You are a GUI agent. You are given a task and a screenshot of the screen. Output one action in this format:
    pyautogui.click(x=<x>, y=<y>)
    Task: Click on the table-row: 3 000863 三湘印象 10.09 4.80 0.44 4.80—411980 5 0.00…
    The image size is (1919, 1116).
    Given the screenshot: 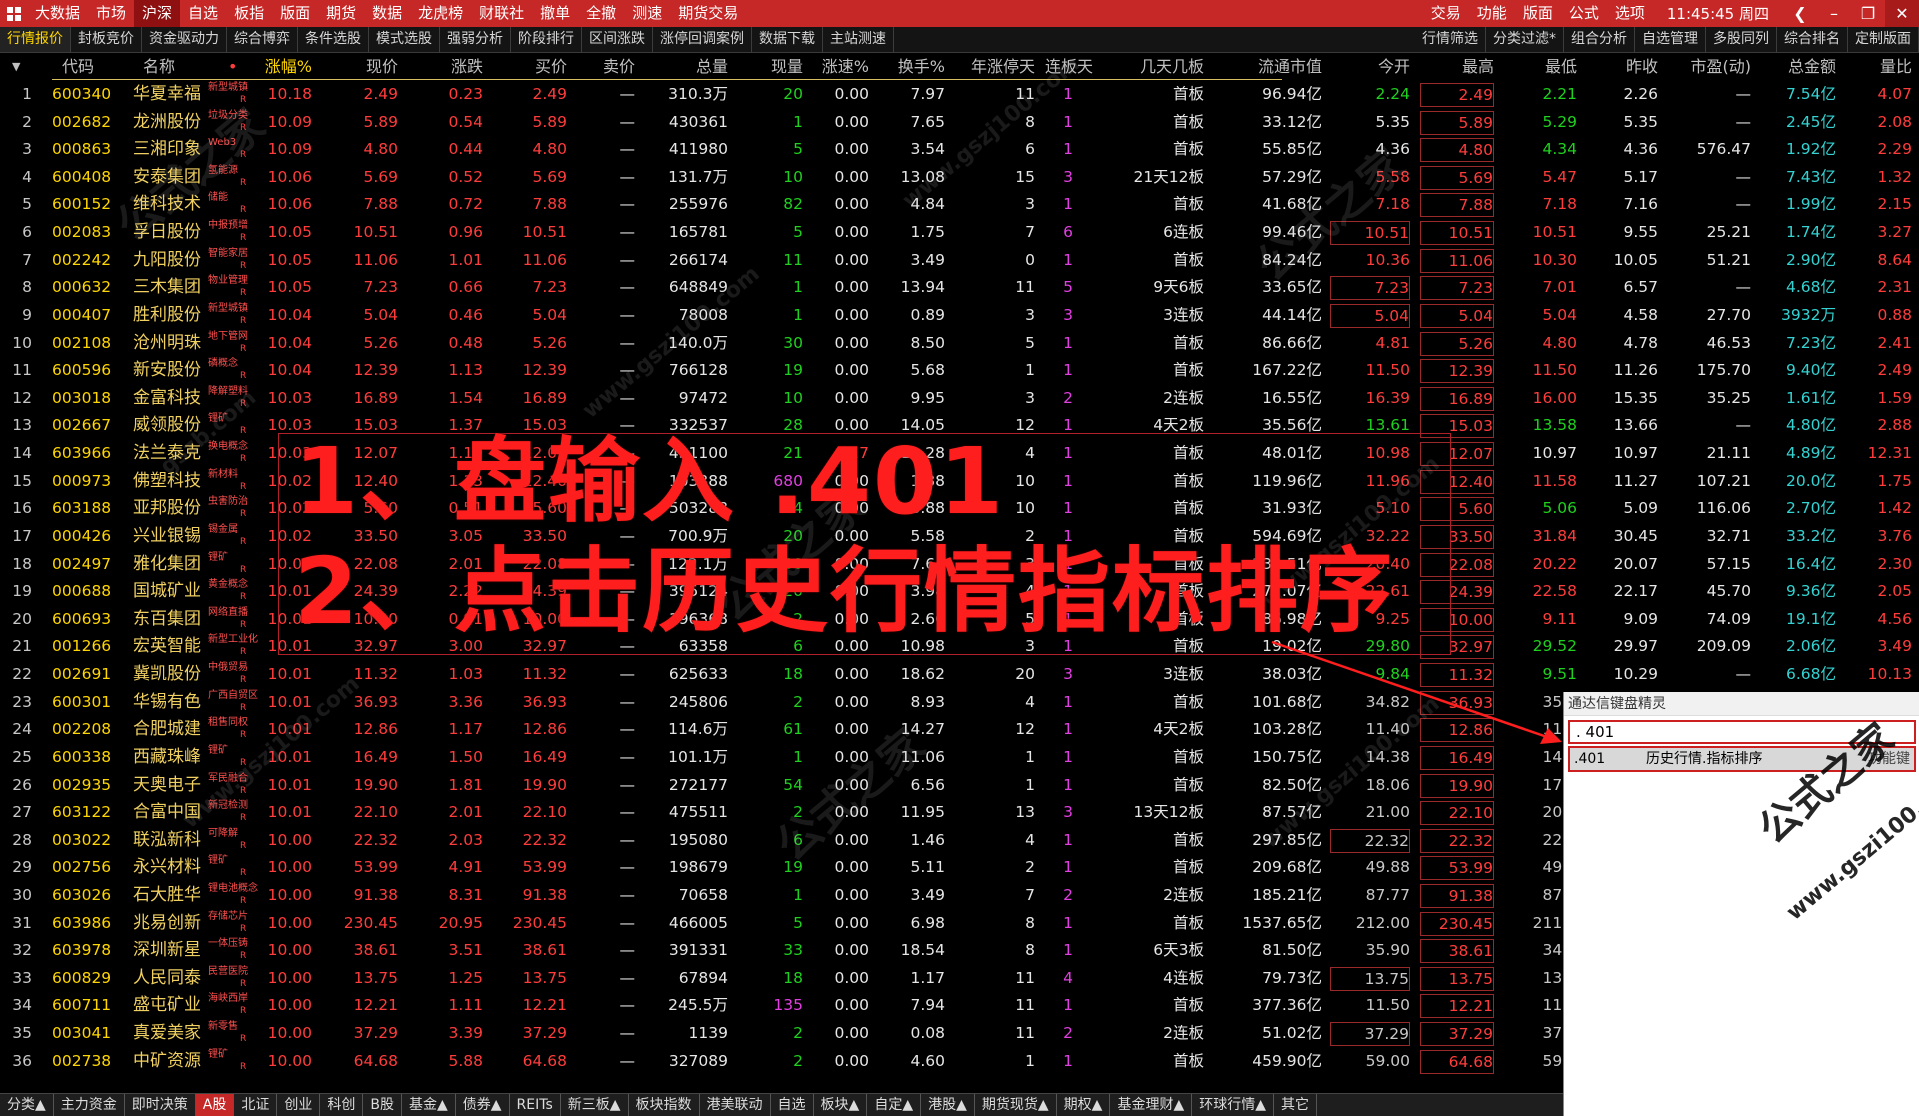 What is the action you would take?
    pyautogui.click(x=959, y=150)
    